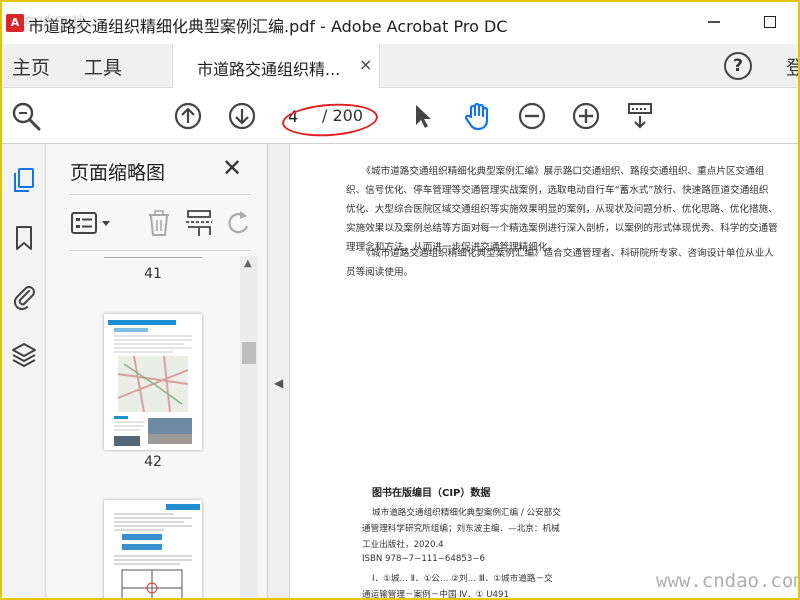 The height and width of the screenshot is (600, 800). I want to click on cip-line: 工业出版社，2020.4, so click(403, 545).